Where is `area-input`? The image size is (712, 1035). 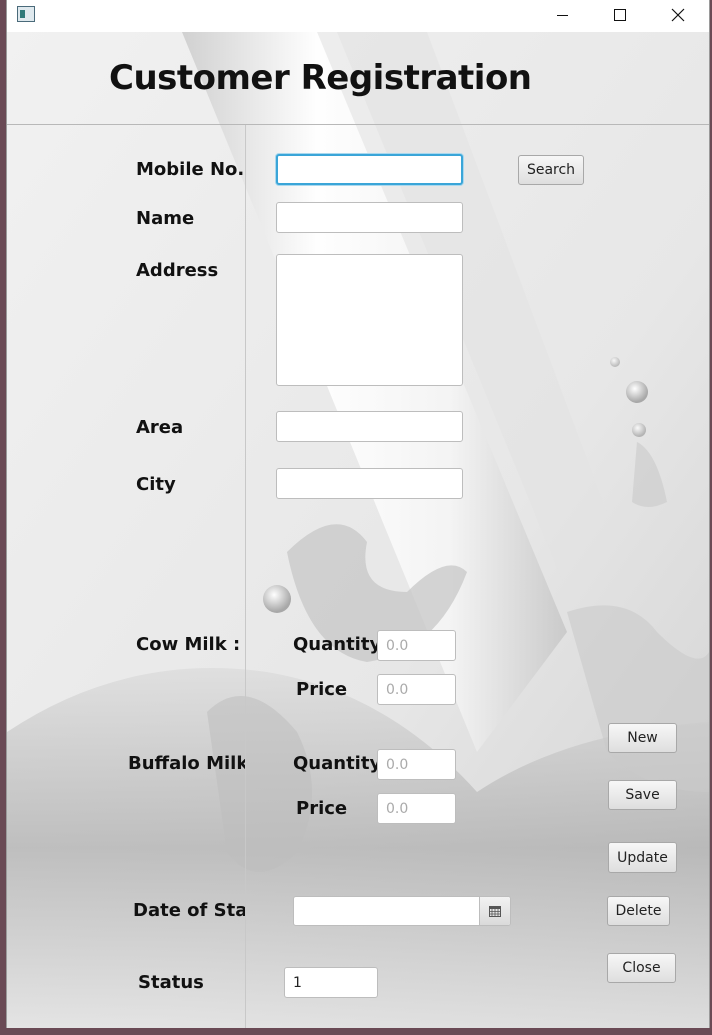 area-input is located at coordinates (369, 426).